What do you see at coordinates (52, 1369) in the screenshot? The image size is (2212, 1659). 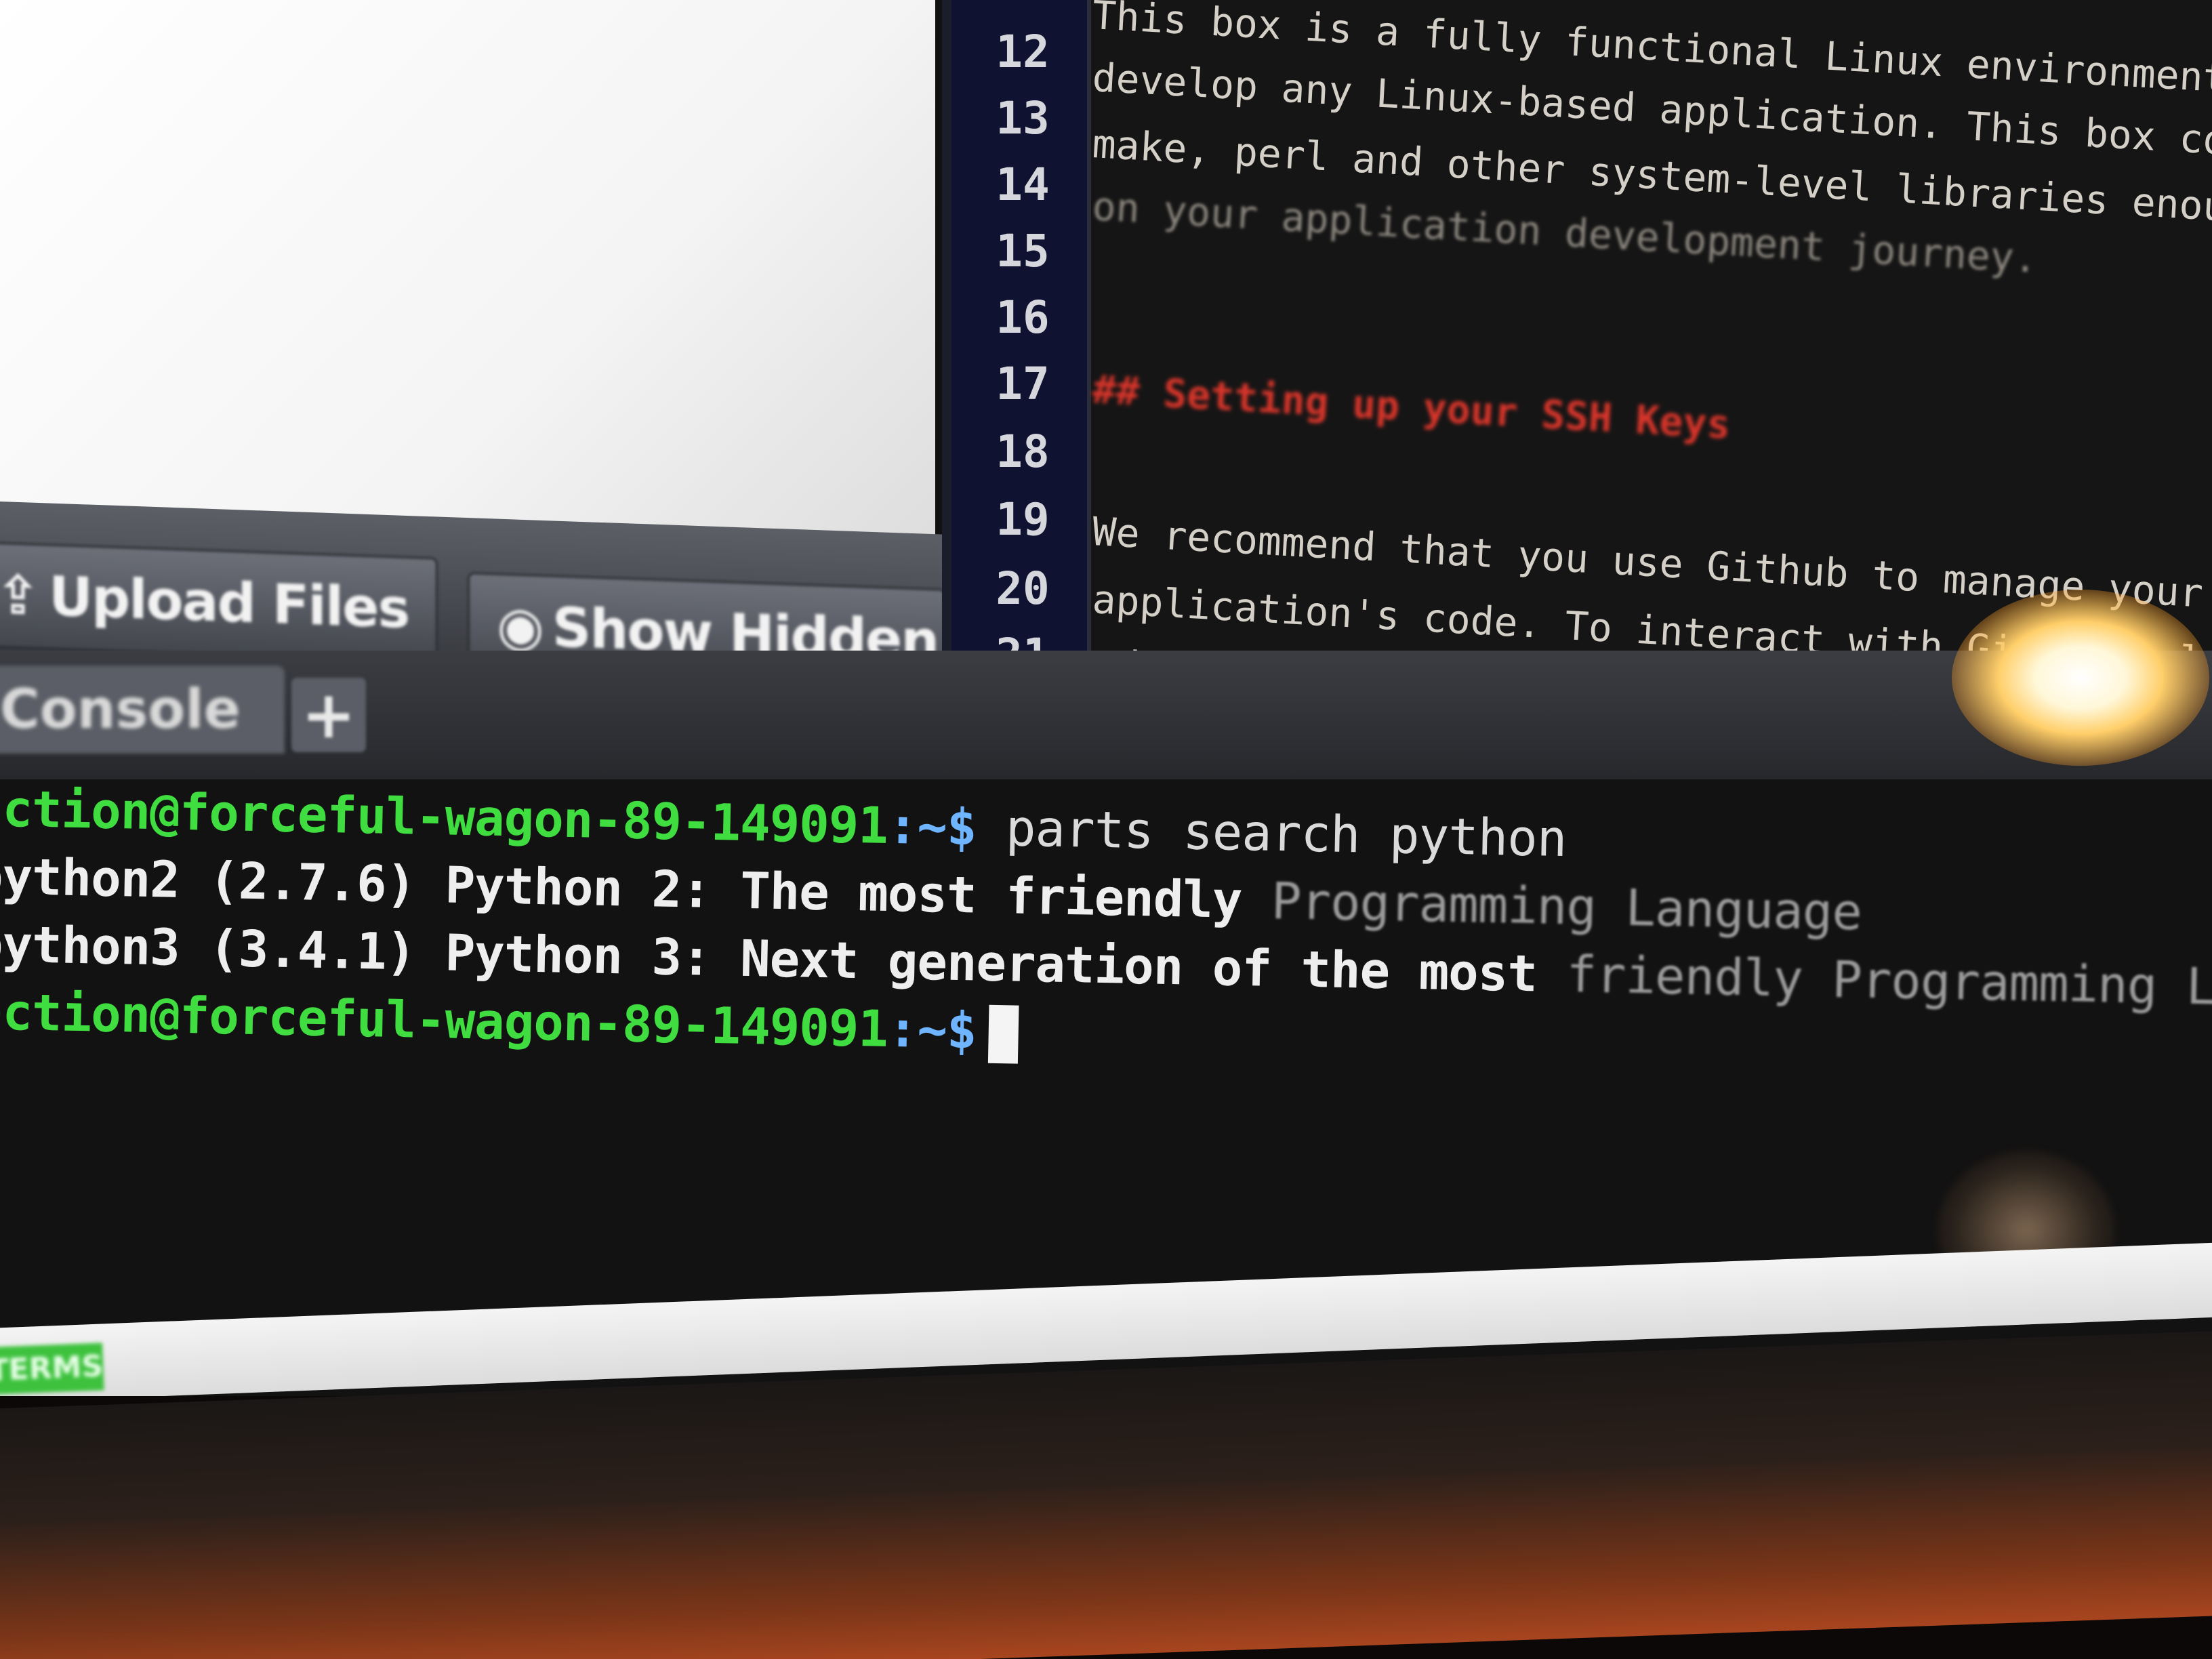 I see `status-badge: TERMS` at bounding box center [52, 1369].